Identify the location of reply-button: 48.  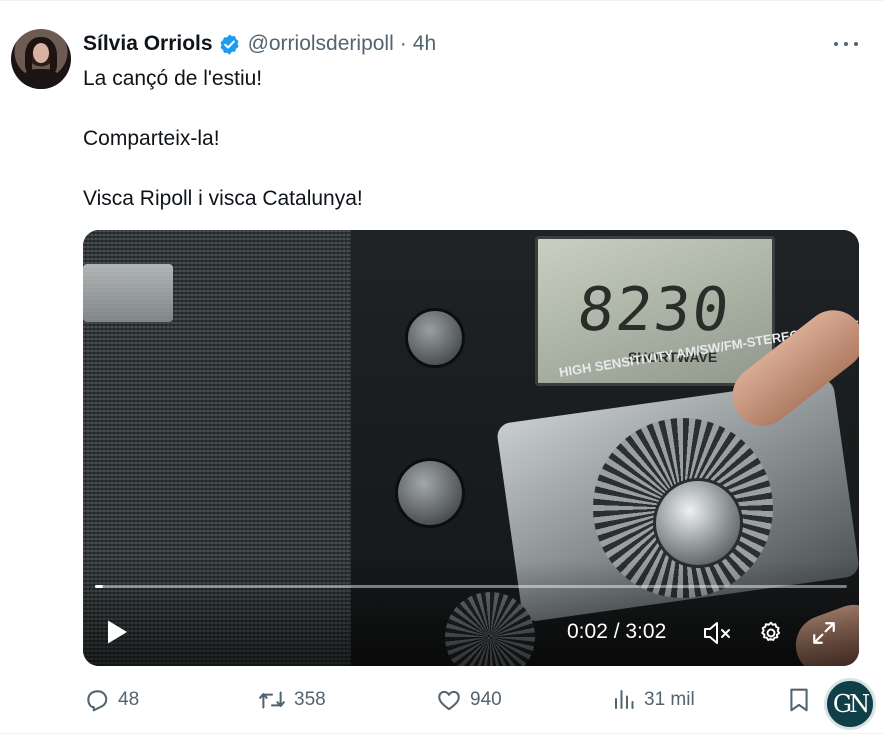
(111, 700).